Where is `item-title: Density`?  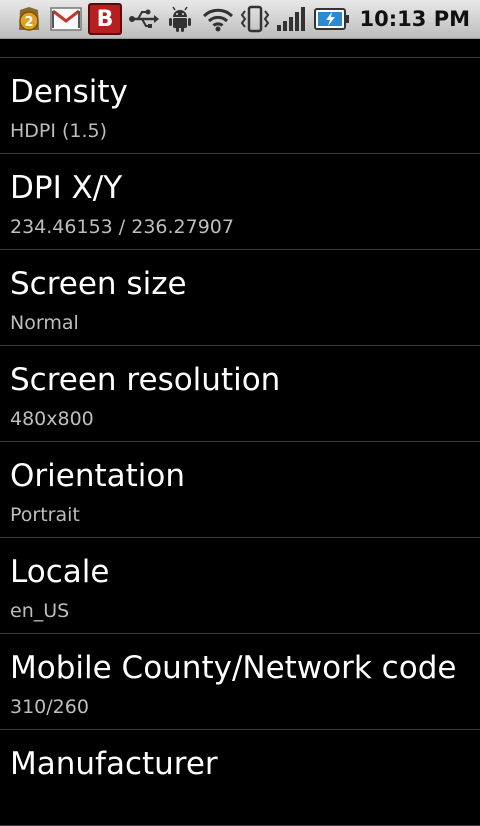
item-title: Density is located at coordinates (69, 92).